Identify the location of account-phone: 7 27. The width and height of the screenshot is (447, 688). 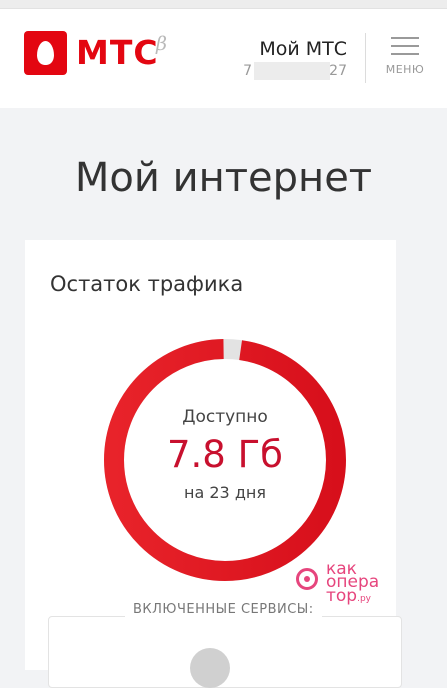
(267, 71).